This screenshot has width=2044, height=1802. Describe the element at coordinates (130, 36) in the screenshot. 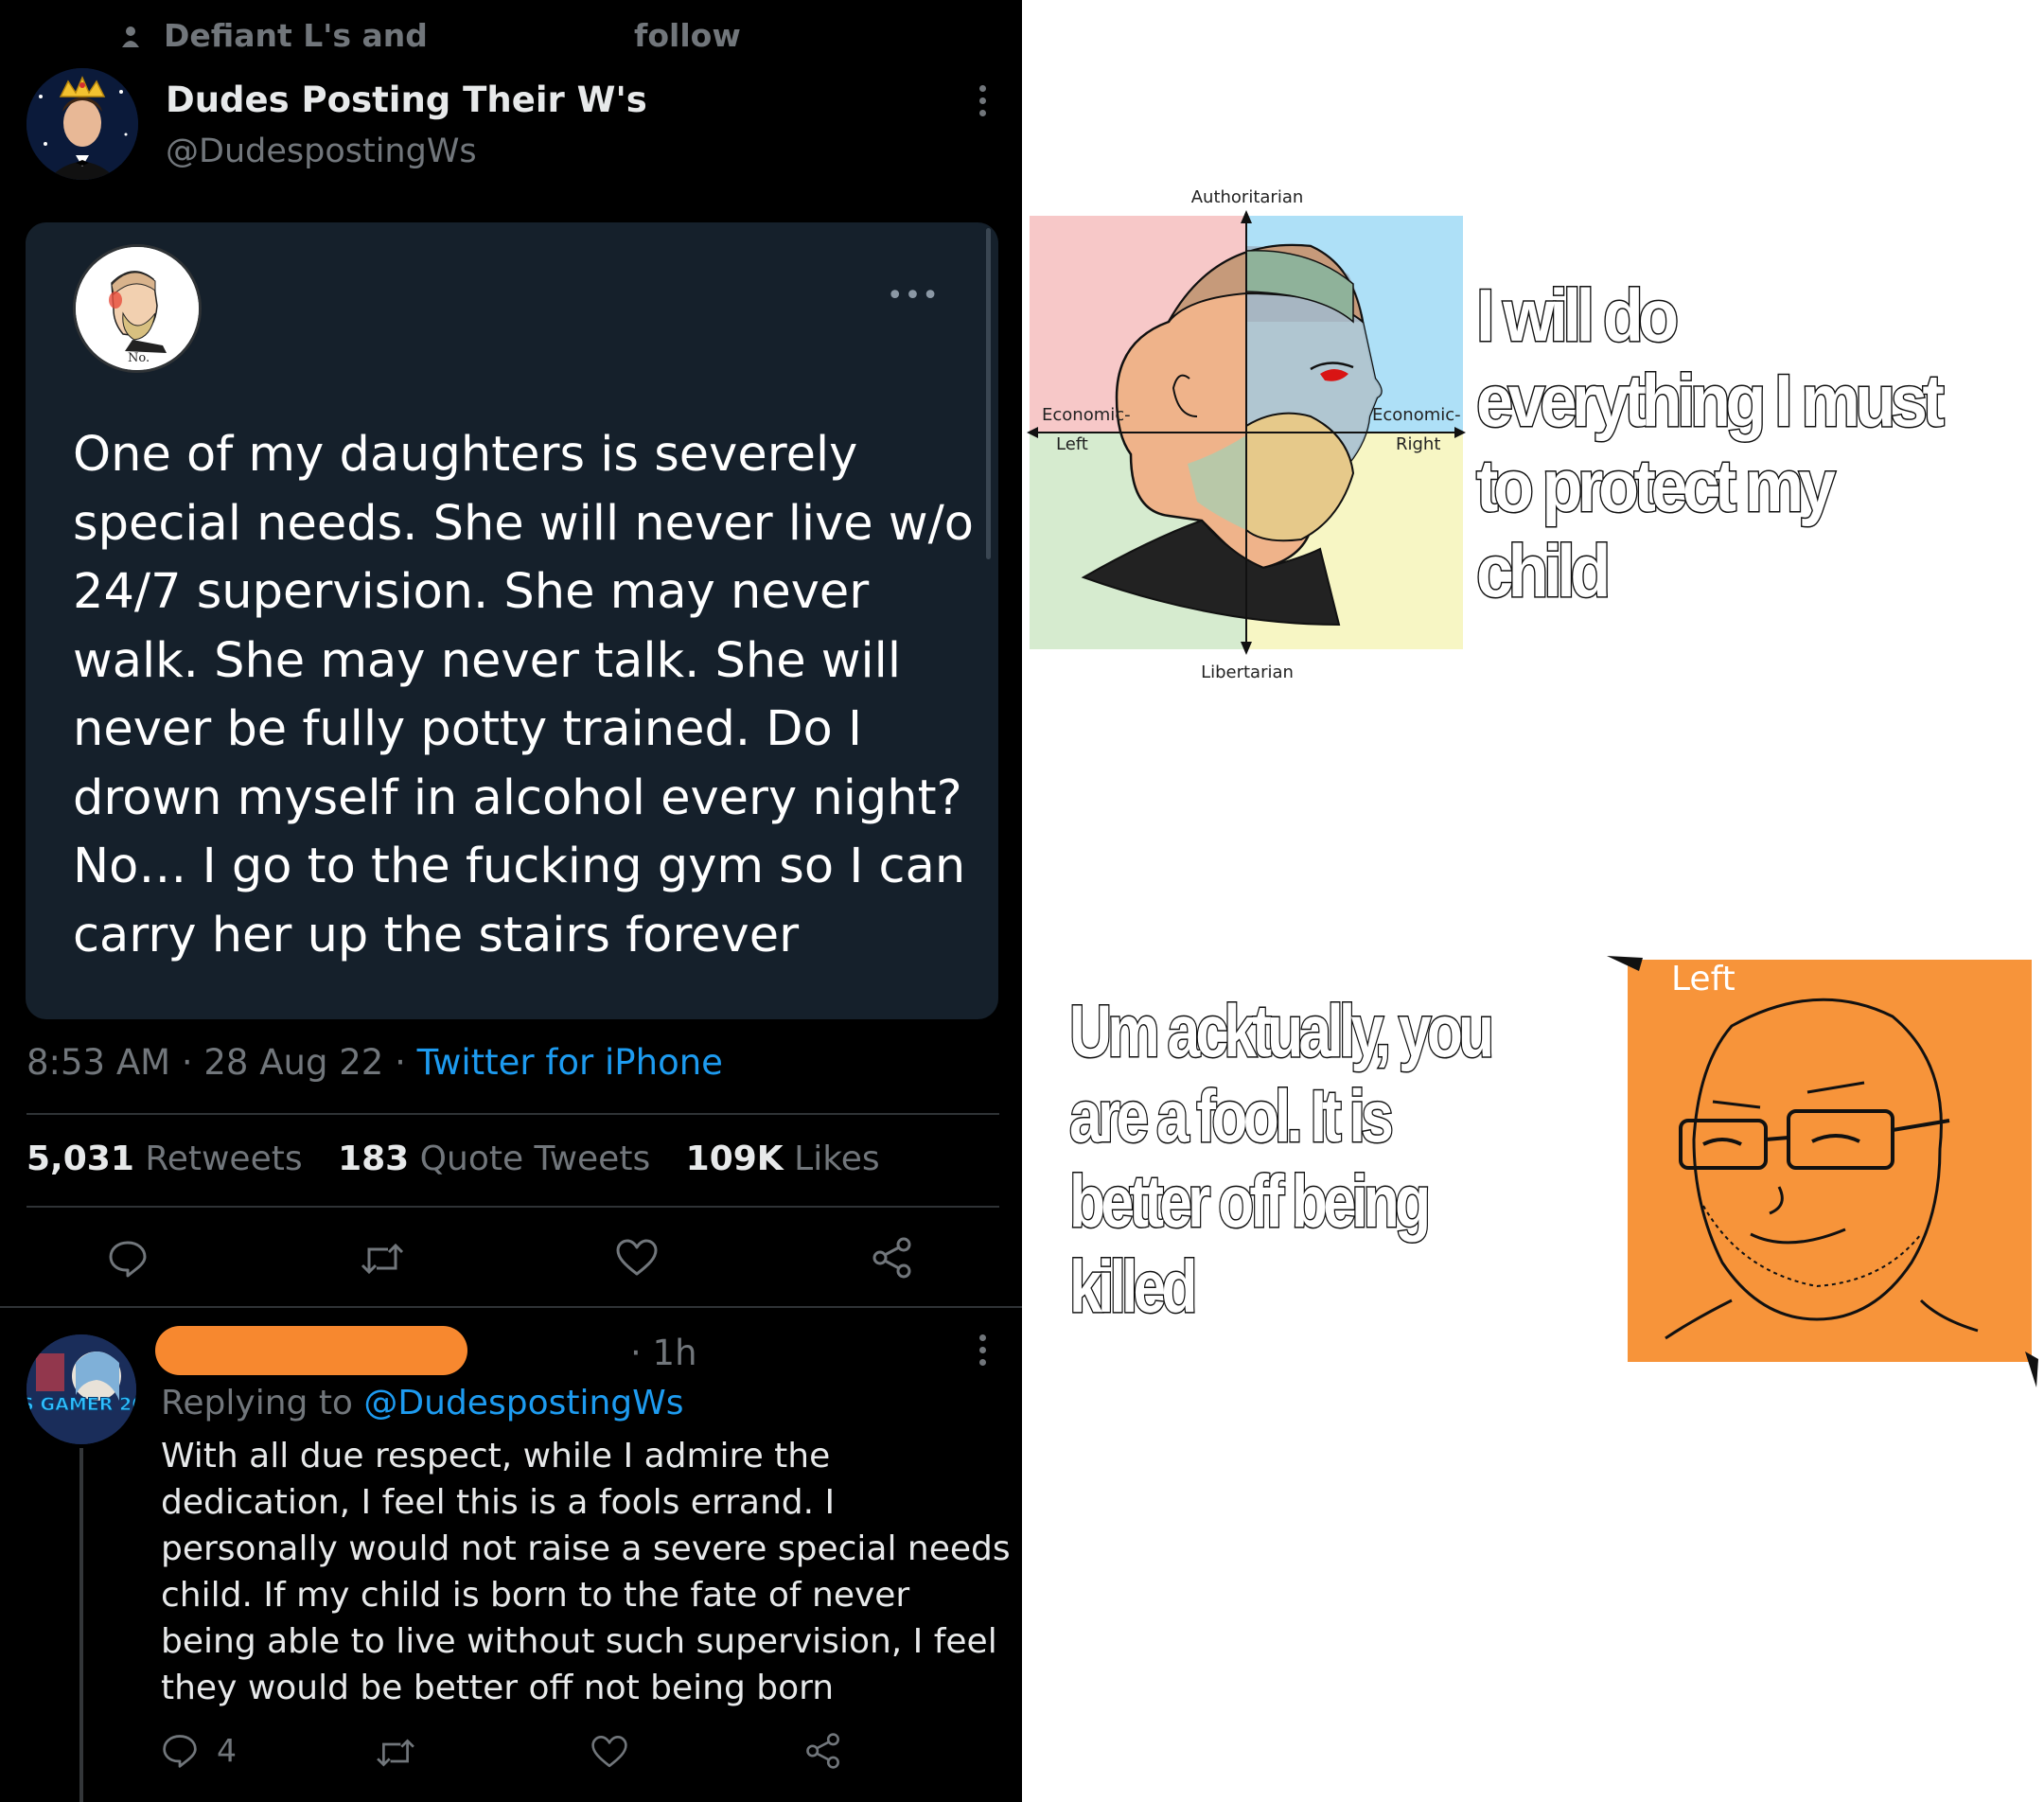

I see `person-icon` at that location.